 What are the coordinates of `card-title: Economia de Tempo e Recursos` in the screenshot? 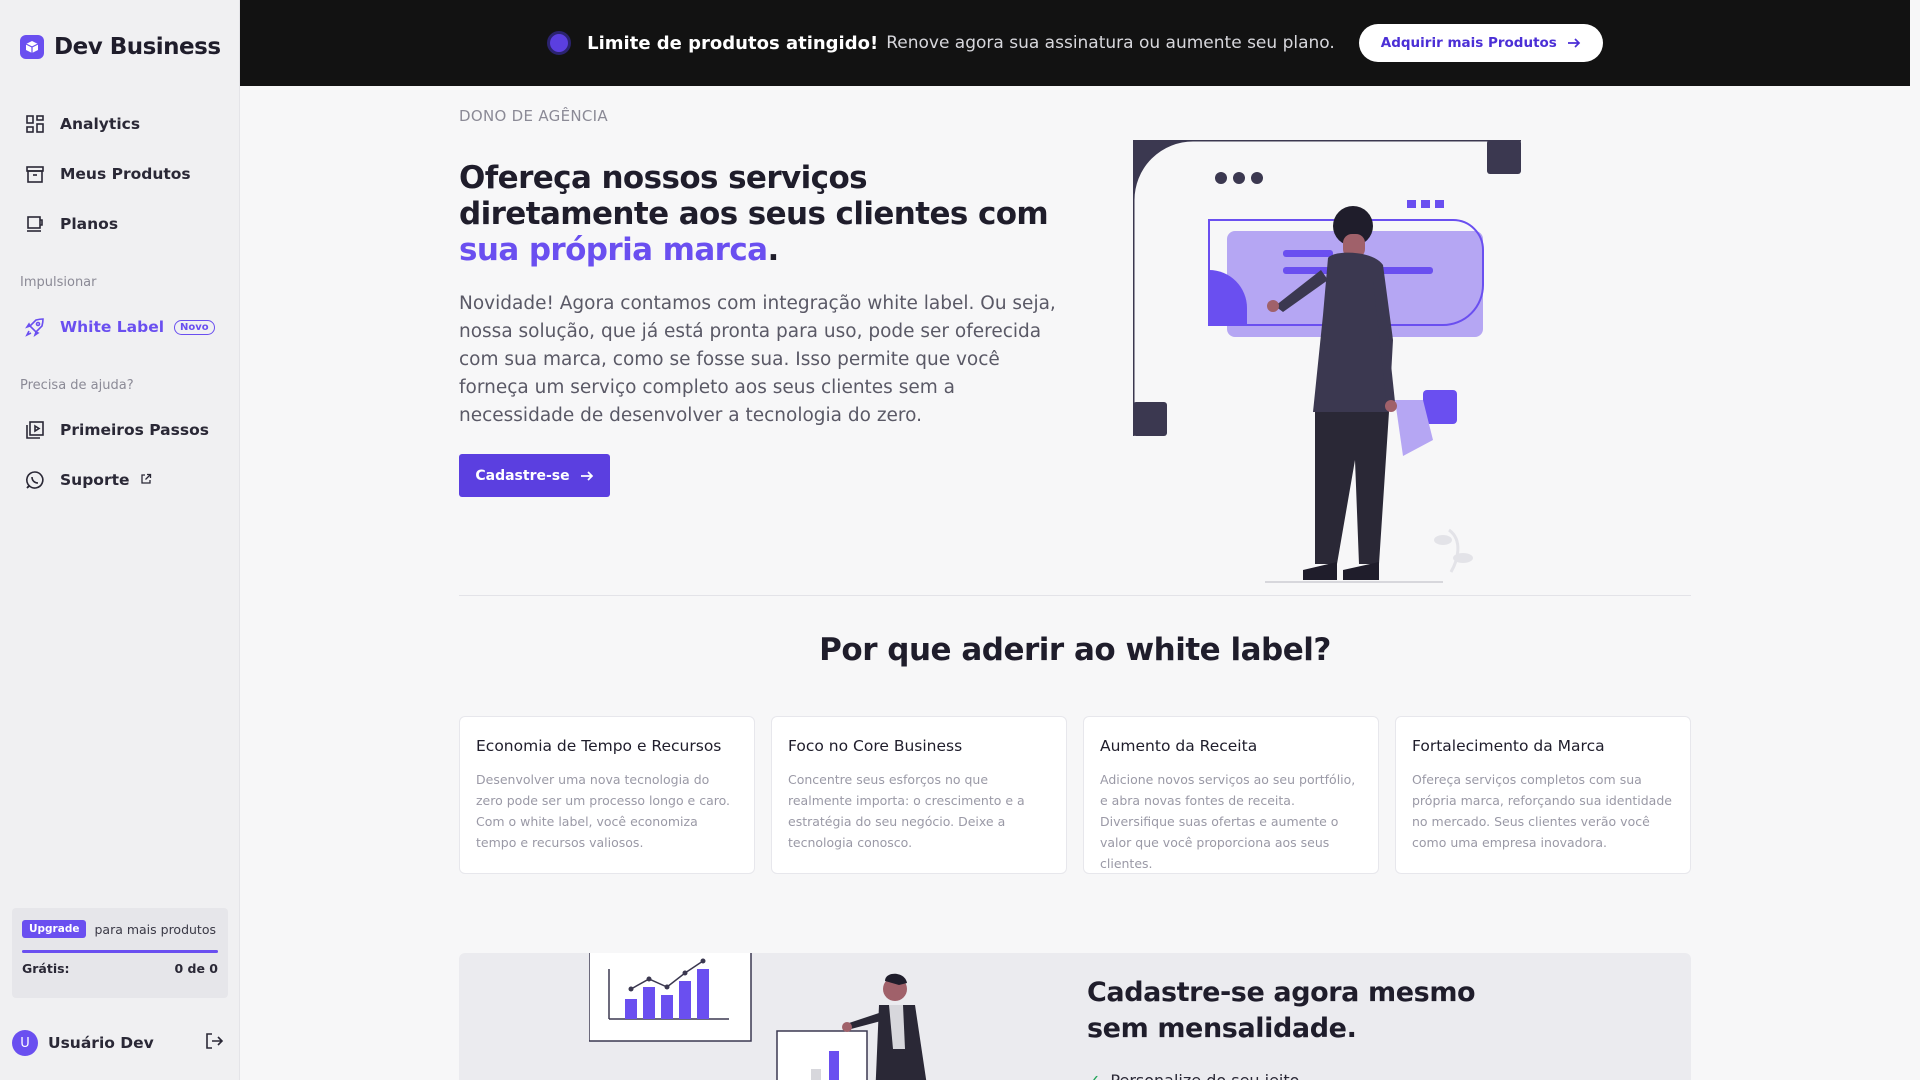 It's located at (599, 746).